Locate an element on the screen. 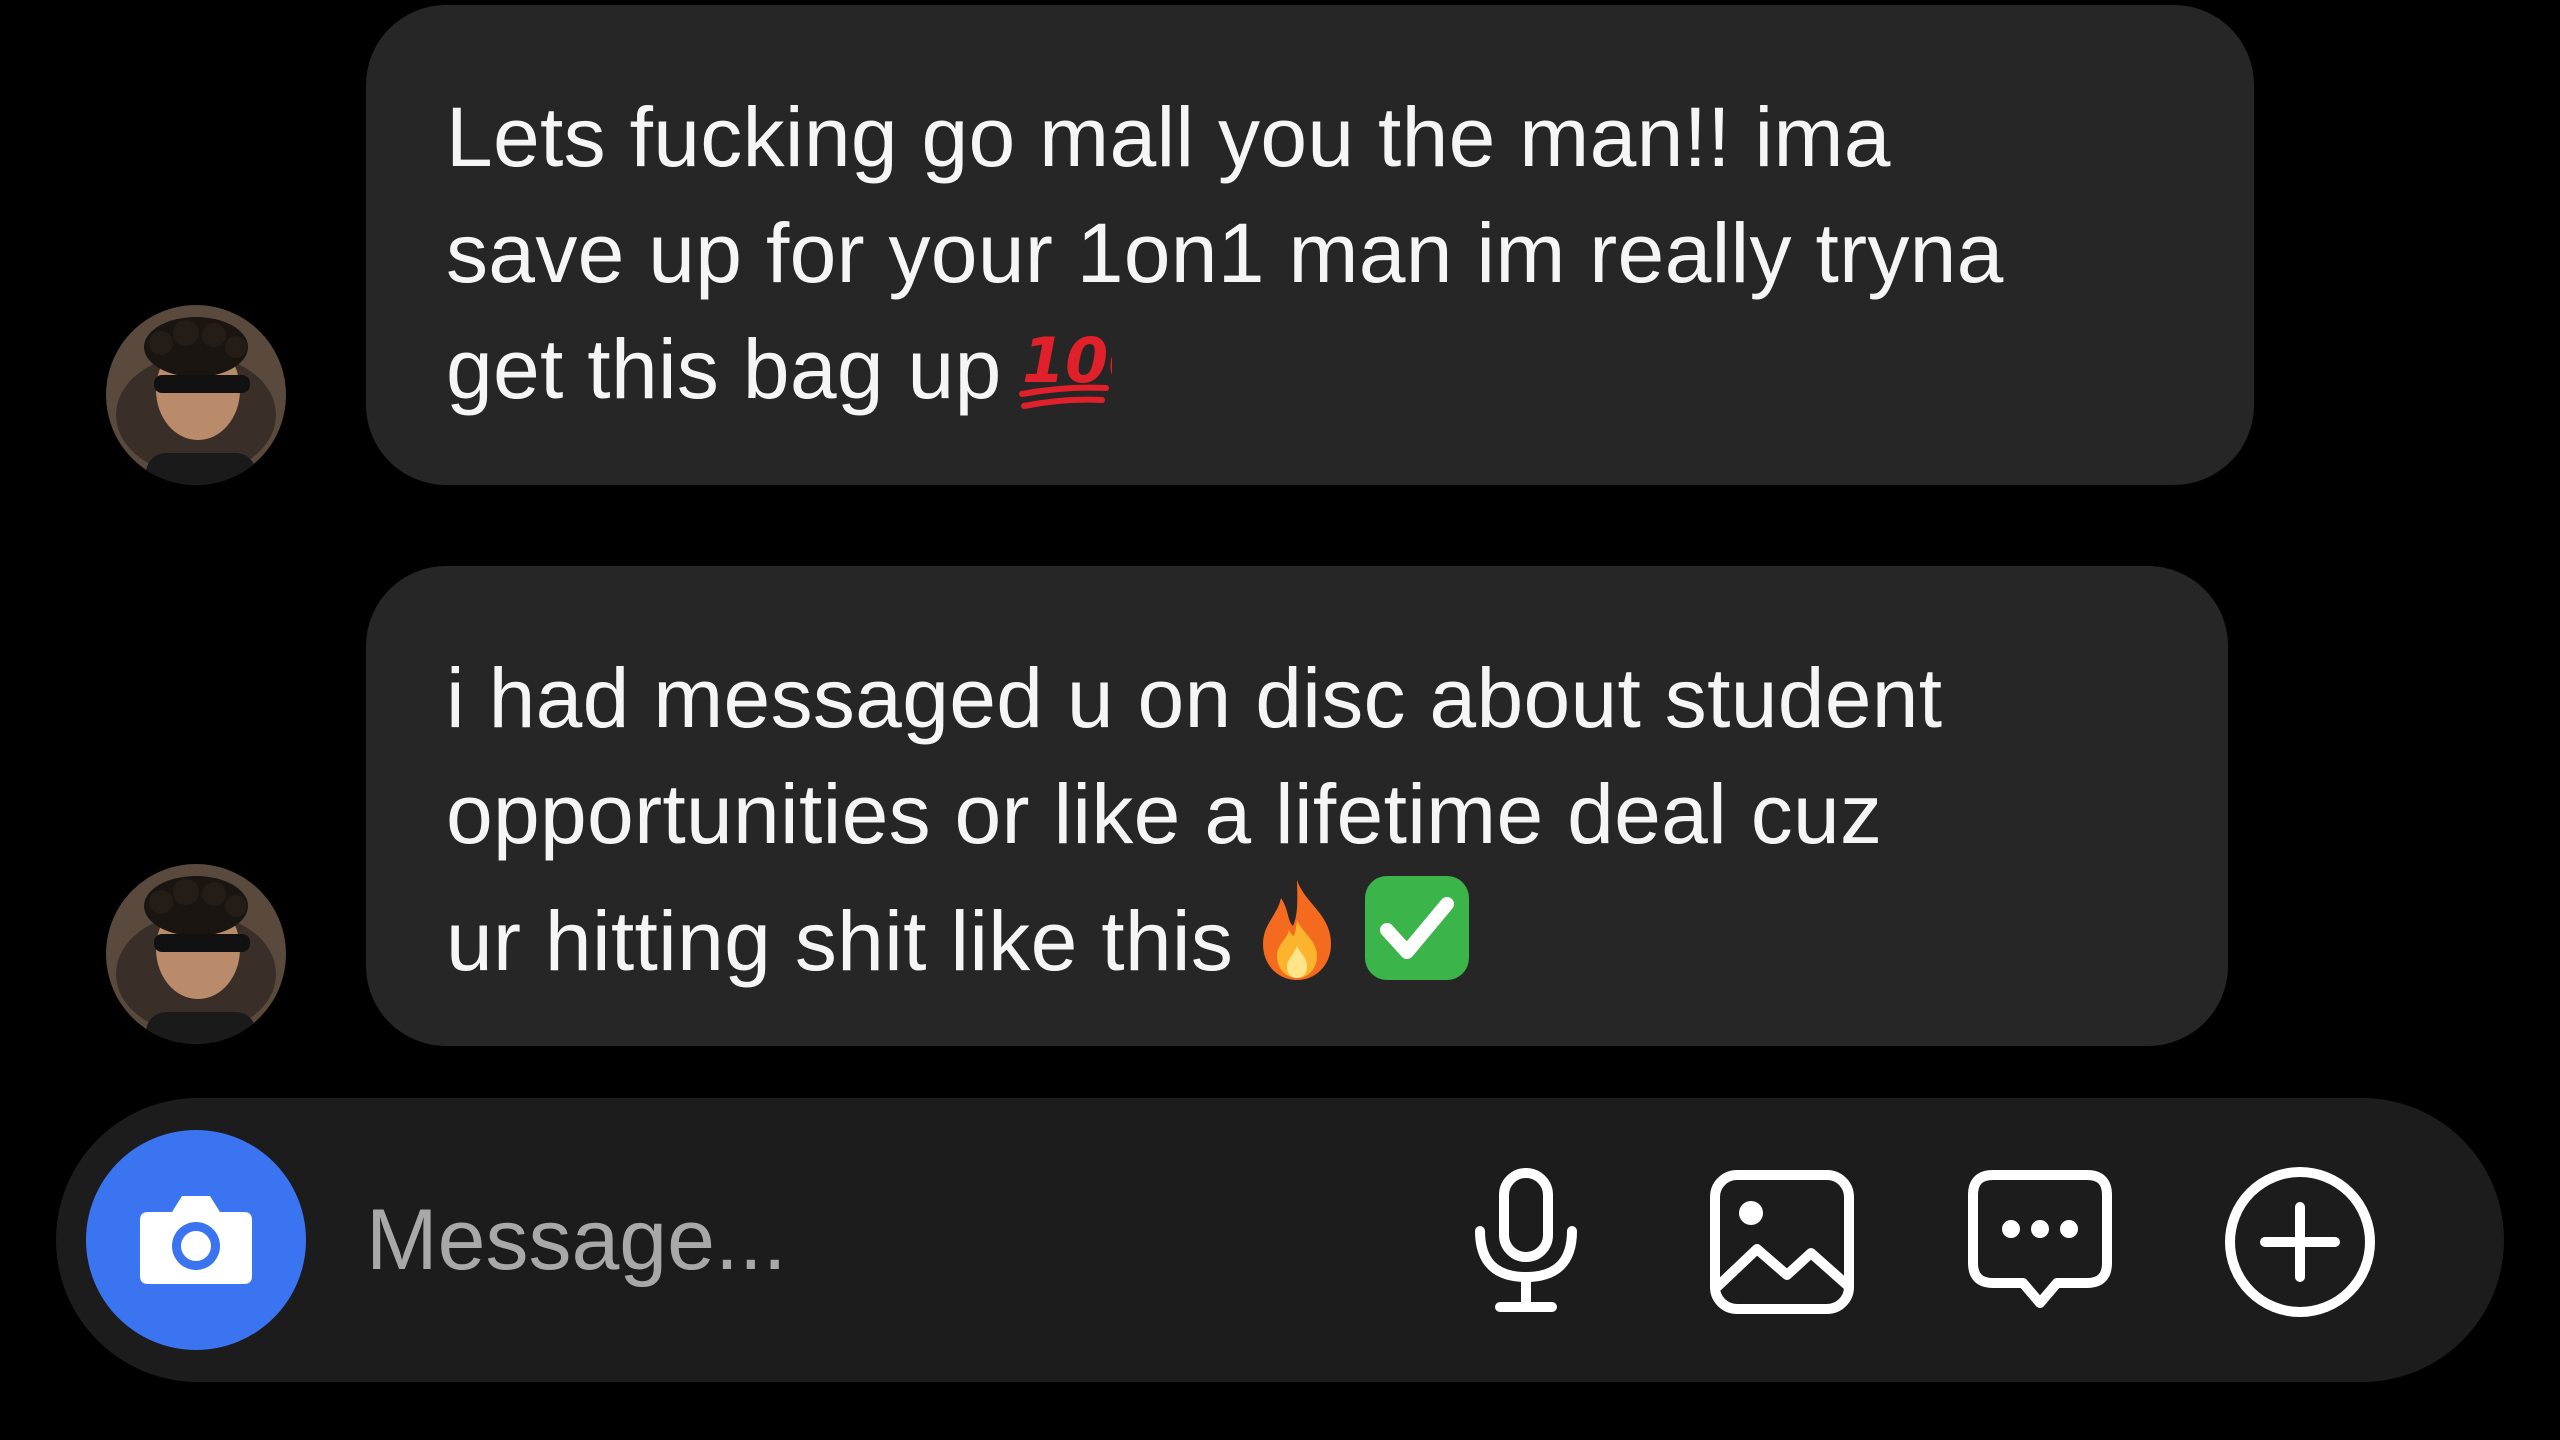 The height and width of the screenshot is (1440, 2560). microphone-icon is located at coordinates (1526, 1244).